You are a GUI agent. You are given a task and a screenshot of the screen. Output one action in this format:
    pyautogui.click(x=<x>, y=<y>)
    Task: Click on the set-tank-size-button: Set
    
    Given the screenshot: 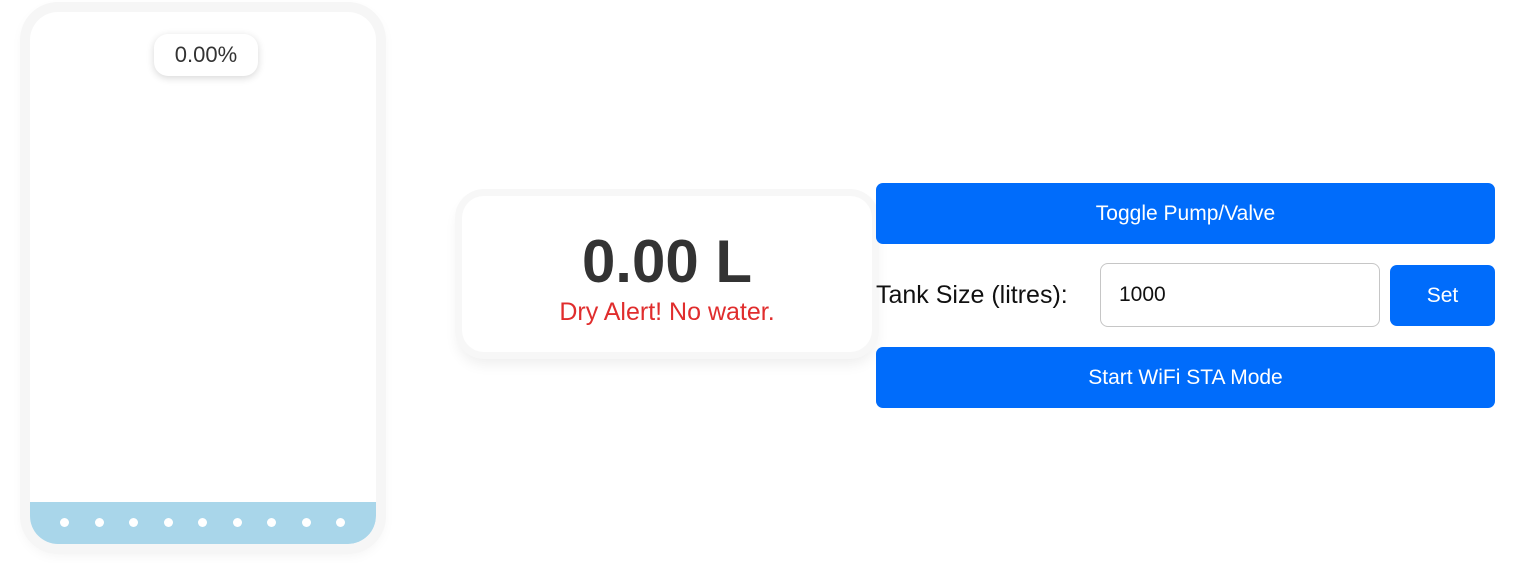 What is the action you would take?
    pyautogui.click(x=1442, y=295)
    